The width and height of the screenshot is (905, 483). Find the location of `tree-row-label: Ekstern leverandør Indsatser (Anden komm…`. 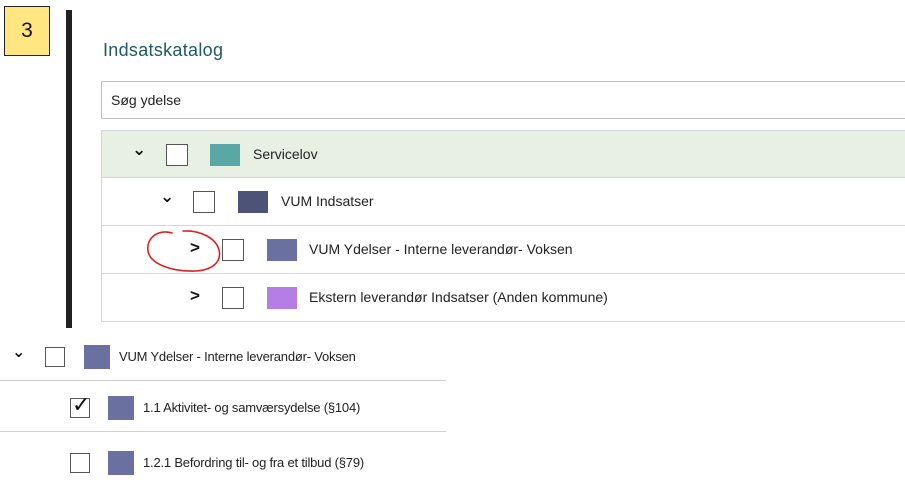

tree-row-label: Ekstern leverandør Indsatser (Anden komm… is located at coordinates (458, 297).